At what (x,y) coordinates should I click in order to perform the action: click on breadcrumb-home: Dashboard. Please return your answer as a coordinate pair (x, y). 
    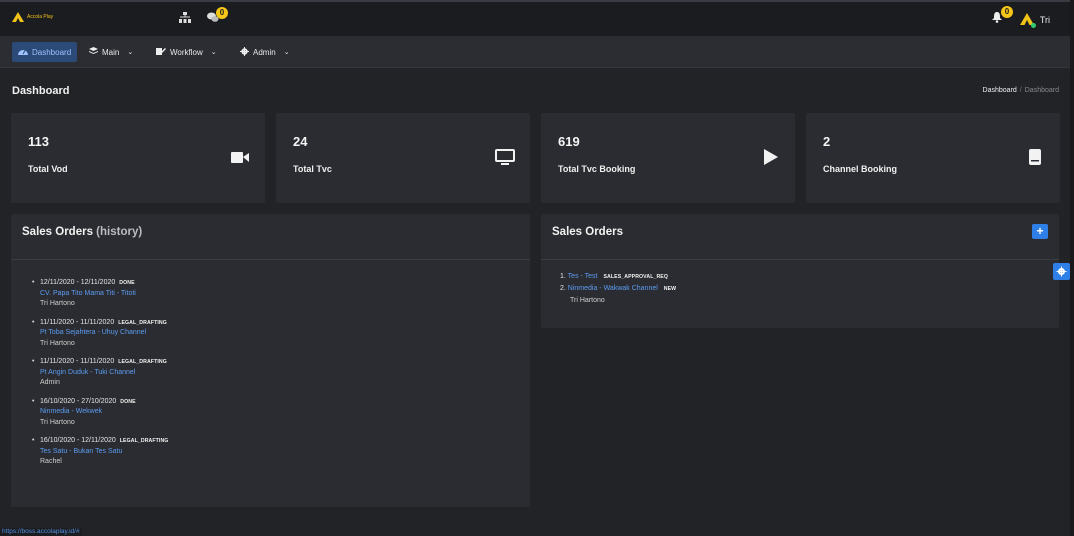
    Looking at the image, I should click on (1000, 90).